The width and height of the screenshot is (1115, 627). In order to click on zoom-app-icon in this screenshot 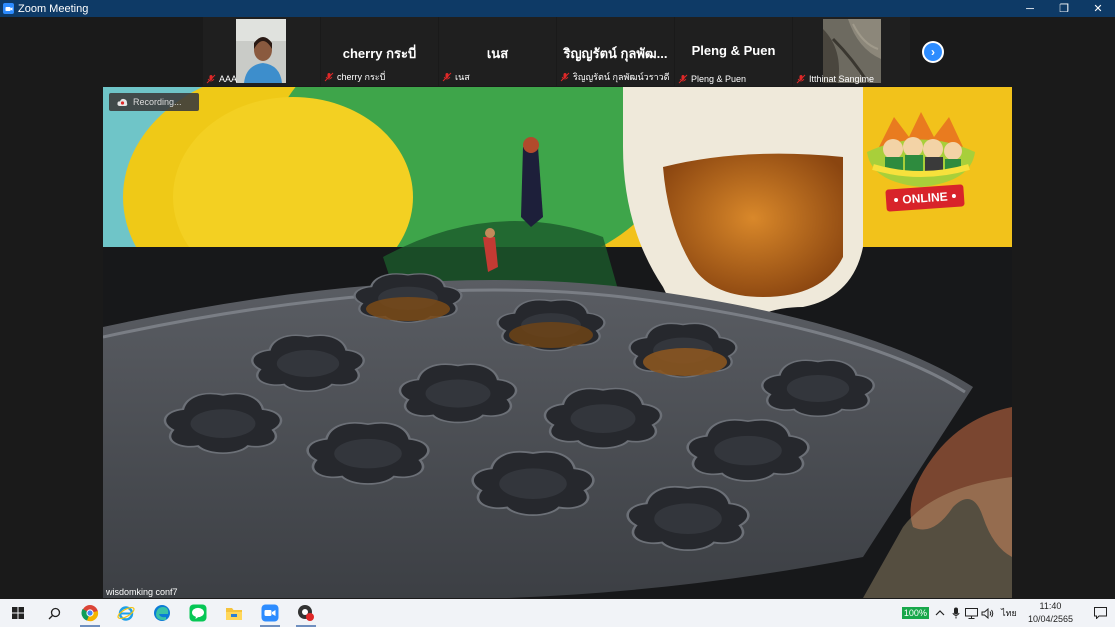, I will do `click(8, 8)`.